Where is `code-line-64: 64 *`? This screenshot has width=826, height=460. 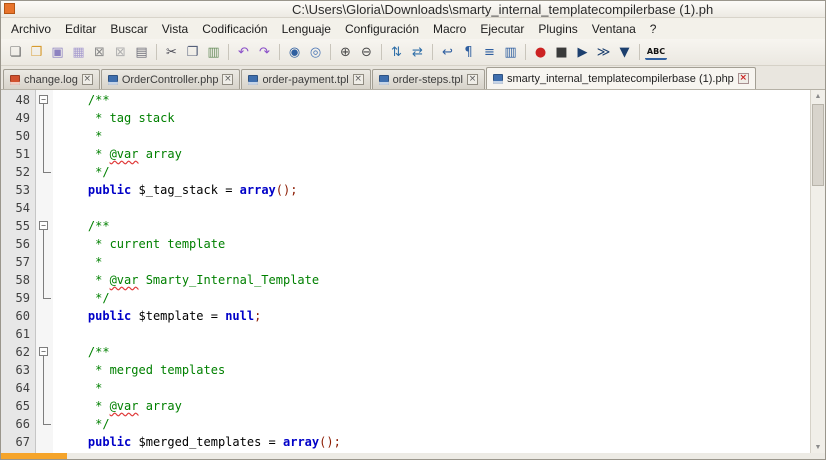 code-line-64: 64 * is located at coordinates (405, 388).